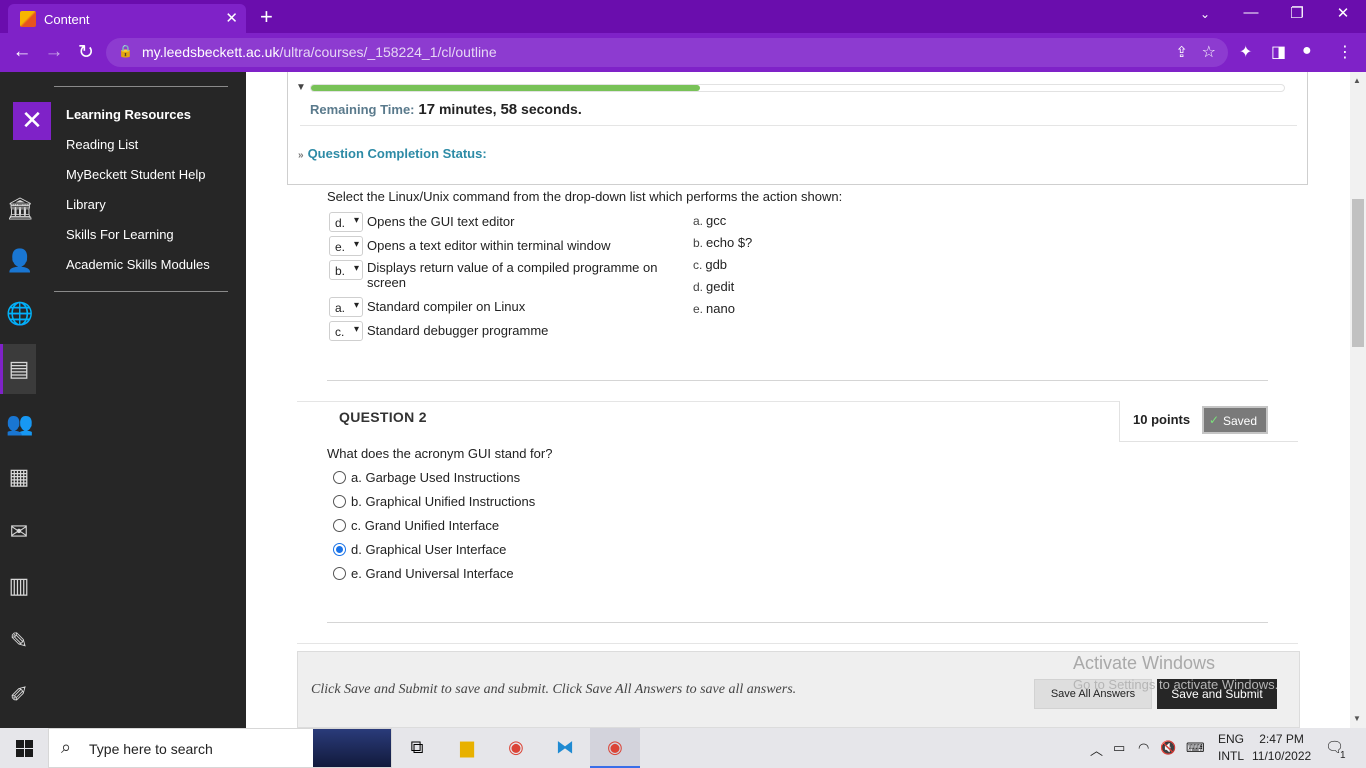 The height and width of the screenshot is (768, 1366). I want to click on flyout-library: Library, so click(86, 204).